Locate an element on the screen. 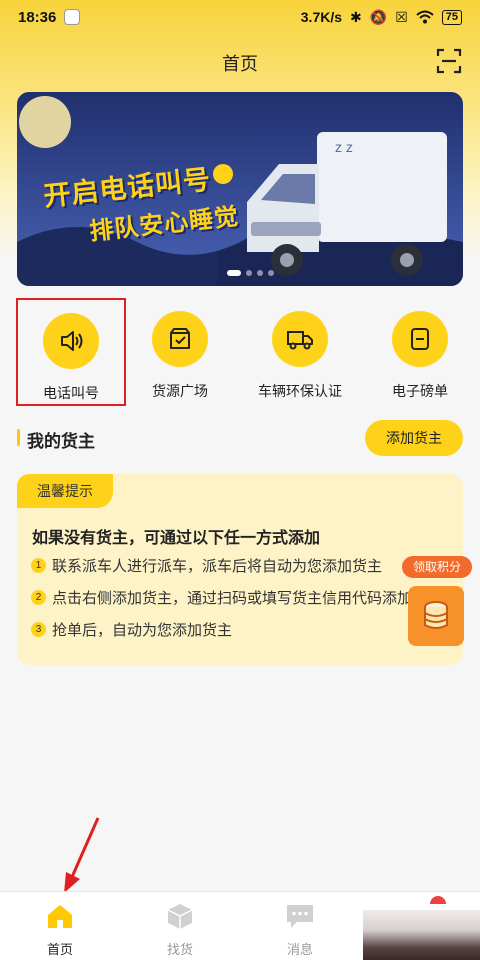 The image size is (480, 960). truck-icon is located at coordinates (300, 339).